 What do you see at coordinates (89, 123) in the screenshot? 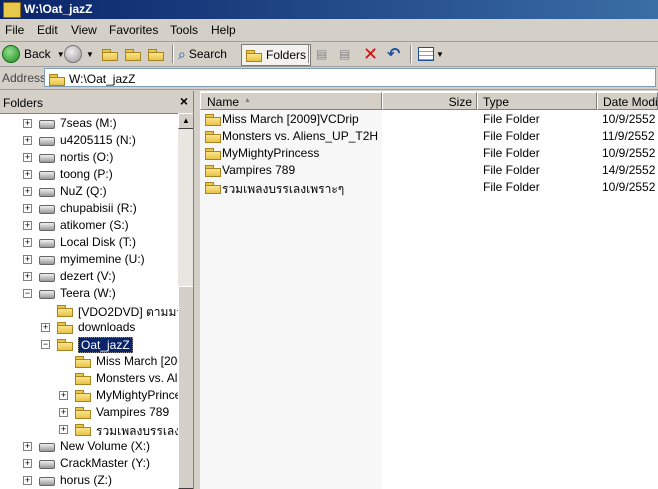
I see `tree-item: +7seas (M:)` at bounding box center [89, 123].